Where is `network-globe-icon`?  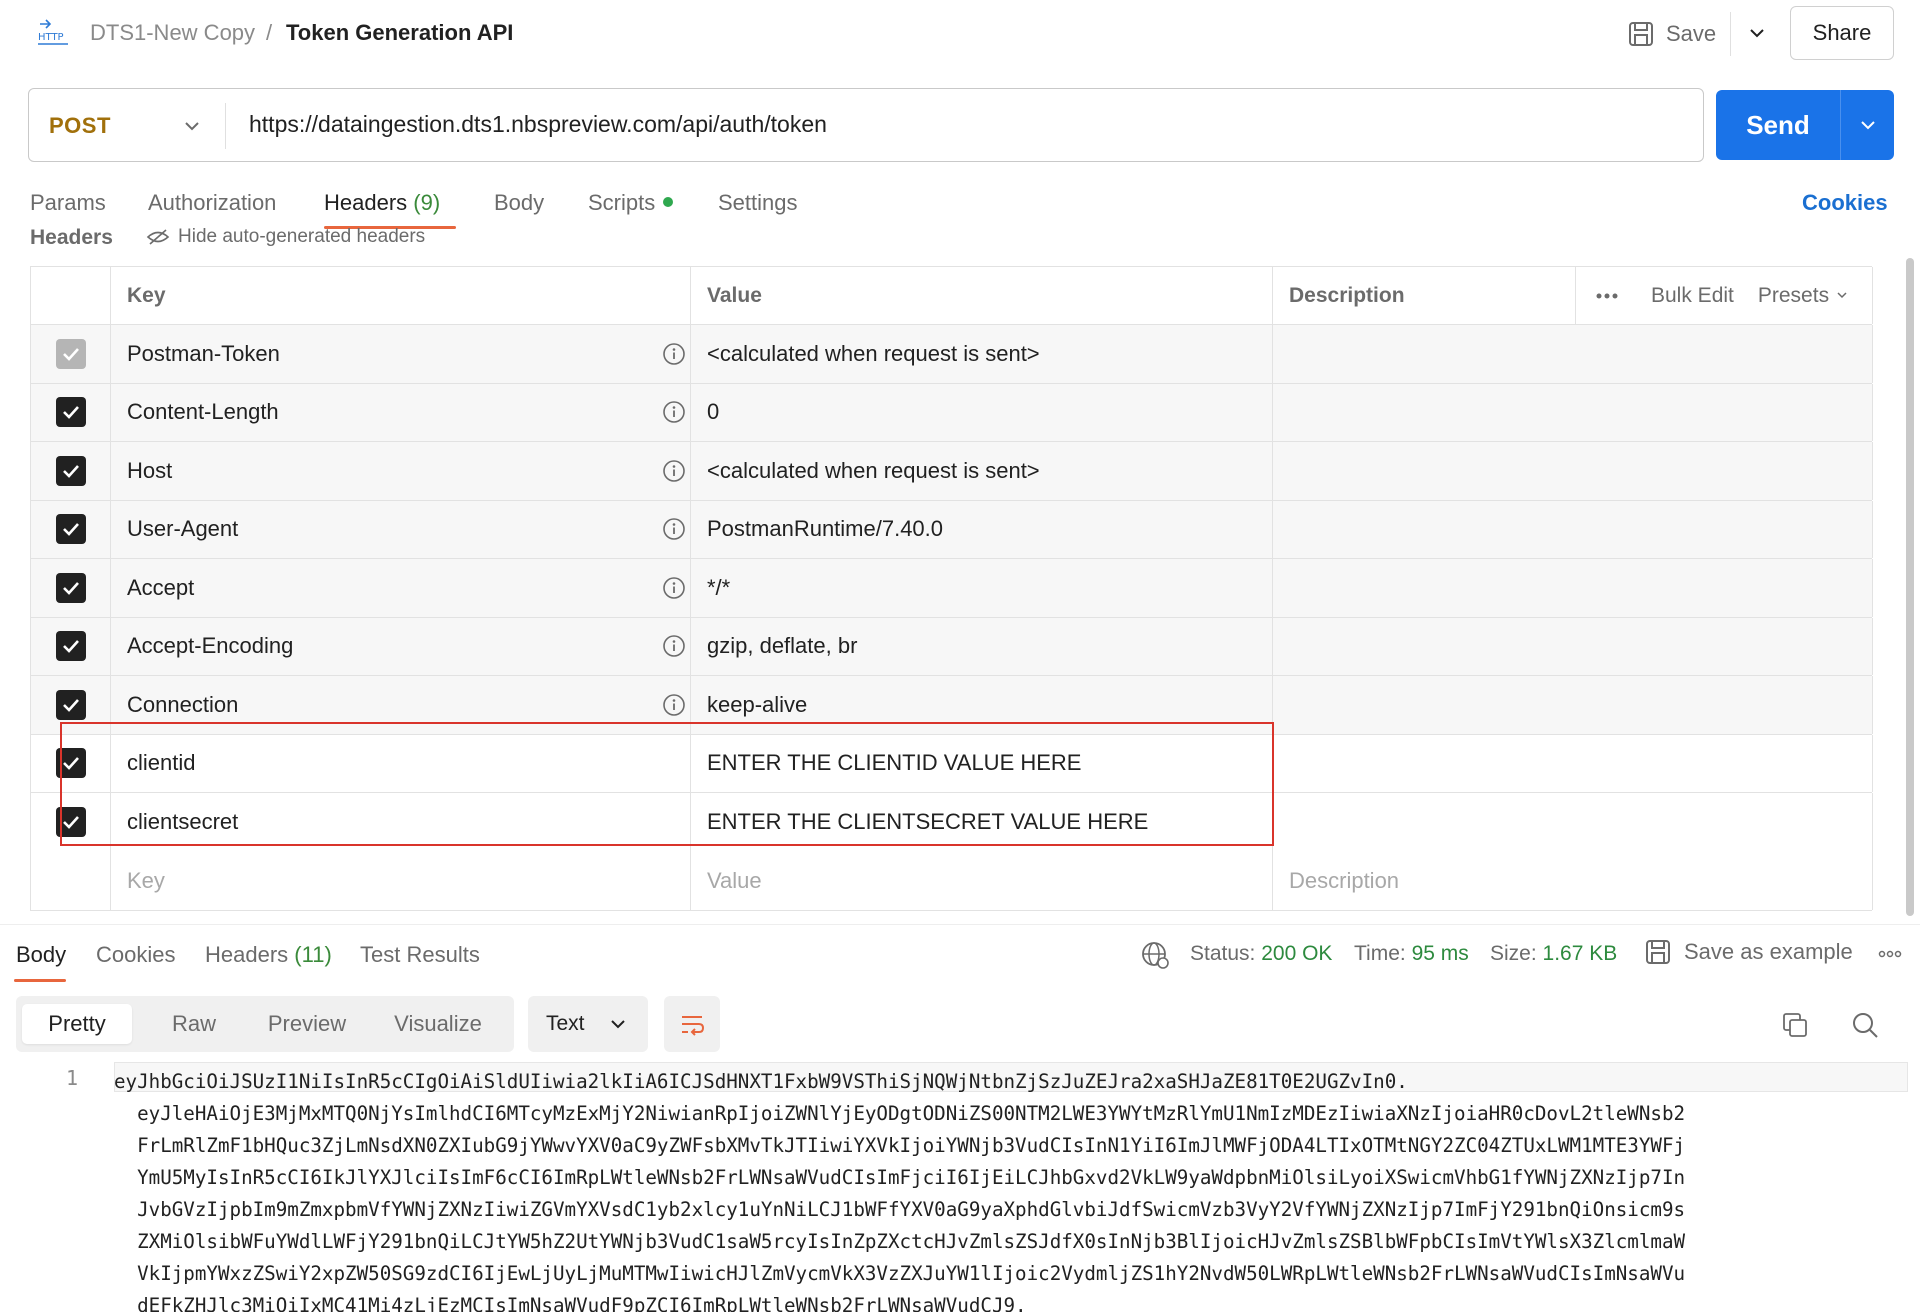 network-globe-icon is located at coordinates (1155, 955).